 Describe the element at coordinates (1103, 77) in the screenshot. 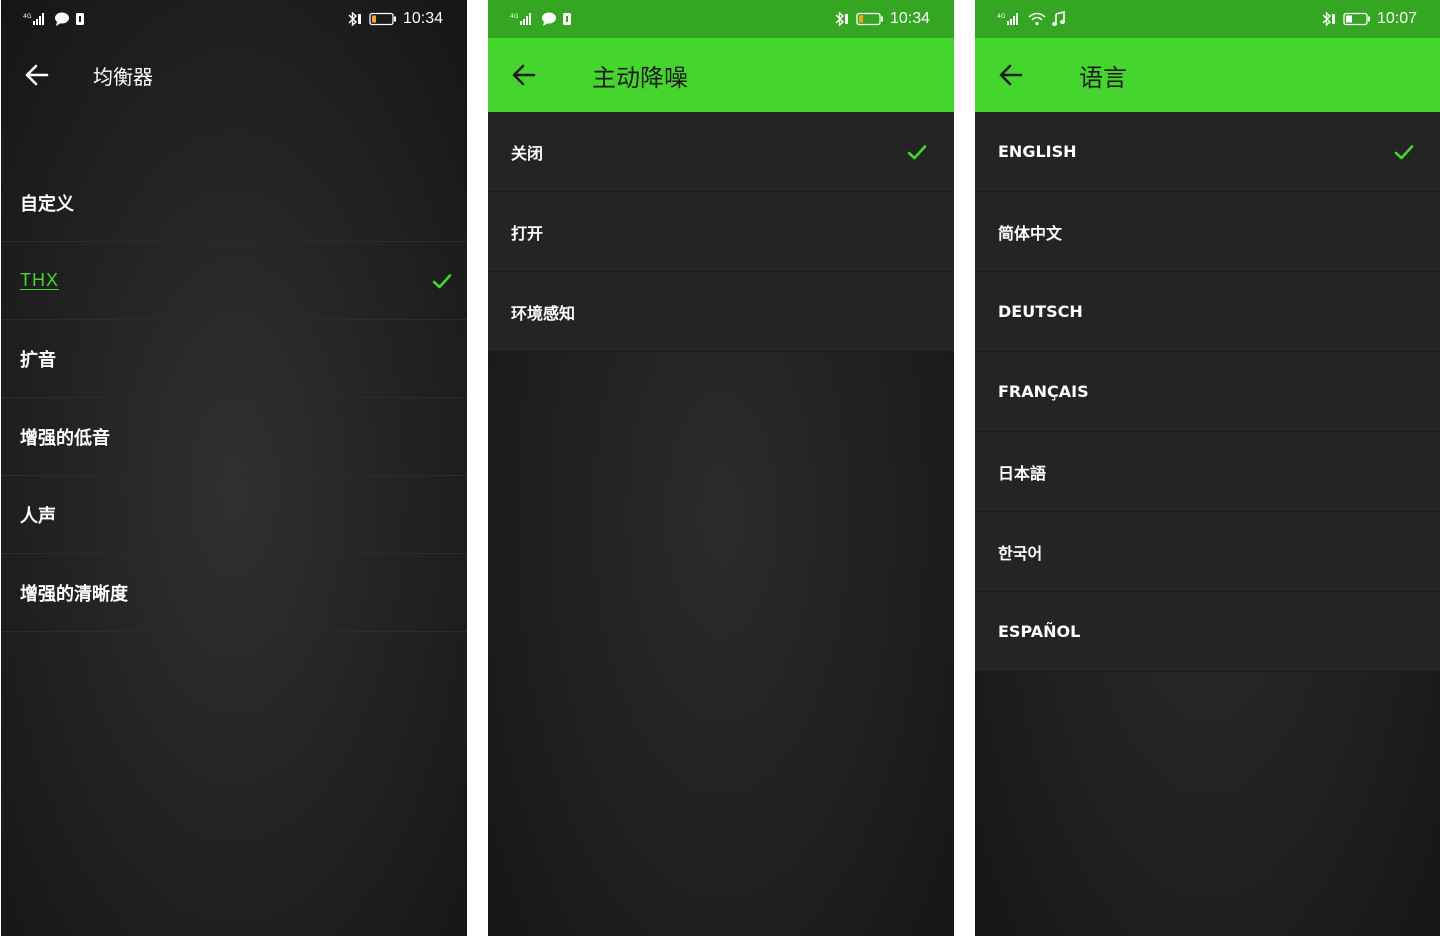

I see `page-title: 语言` at that location.